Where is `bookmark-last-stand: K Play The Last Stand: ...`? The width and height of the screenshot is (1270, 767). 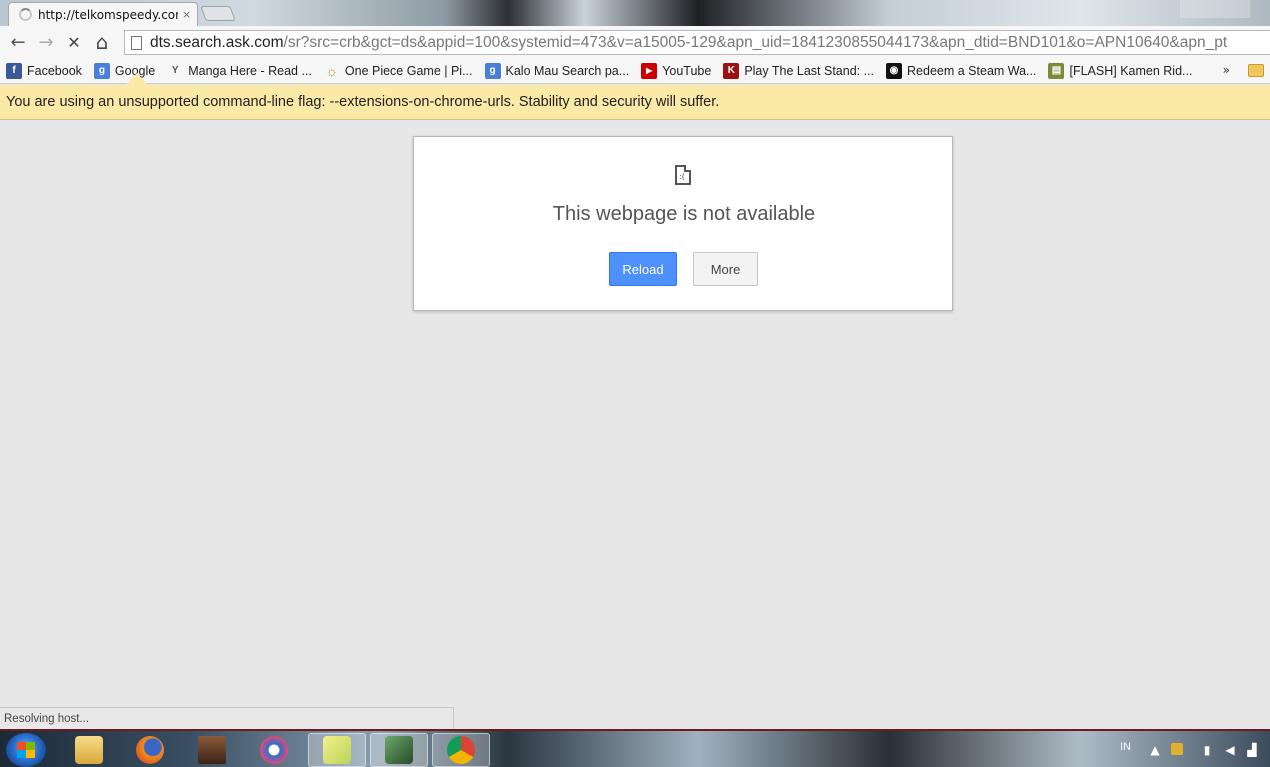
bookmark-last-stand: K Play The Last Stand: ... is located at coordinates (799, 70).